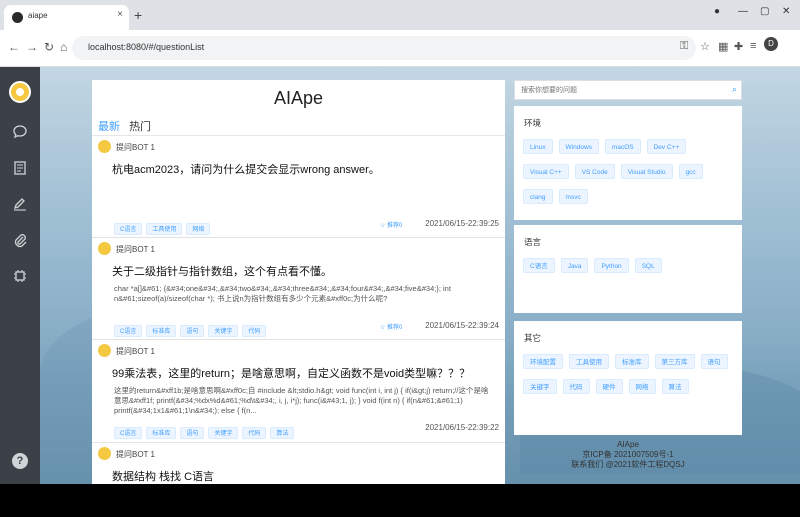 The image size is (800, 517). What do you see at coordinates (120, 14) in the screenshot?
I see `close-tab-icon: ×` at bounding box center [120, 14].